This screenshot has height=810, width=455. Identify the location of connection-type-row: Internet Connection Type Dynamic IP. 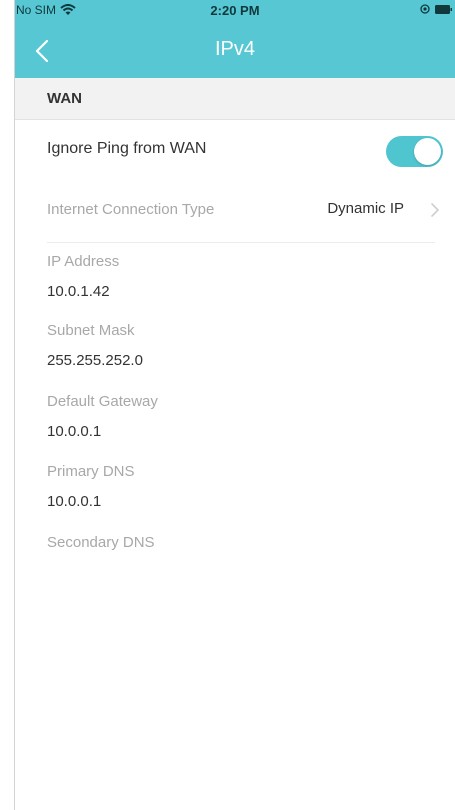
(235, 211).